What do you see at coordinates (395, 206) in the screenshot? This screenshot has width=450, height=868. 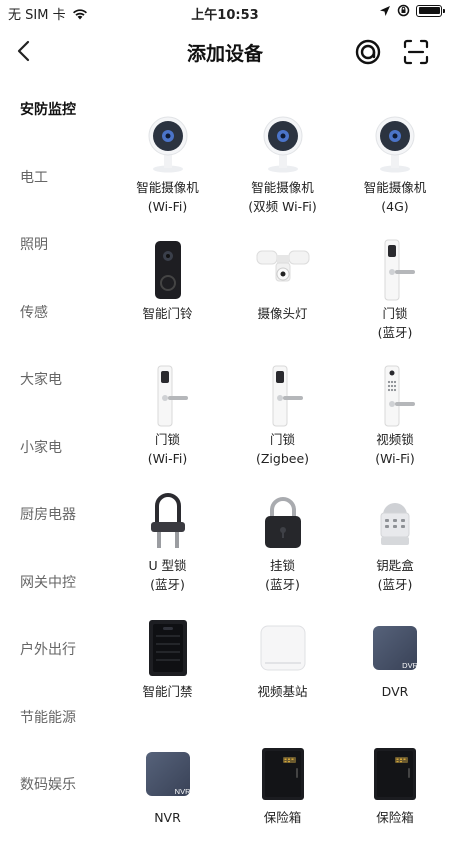 I see `device-subtitle: (4G)` at bounding box center [395, 206].